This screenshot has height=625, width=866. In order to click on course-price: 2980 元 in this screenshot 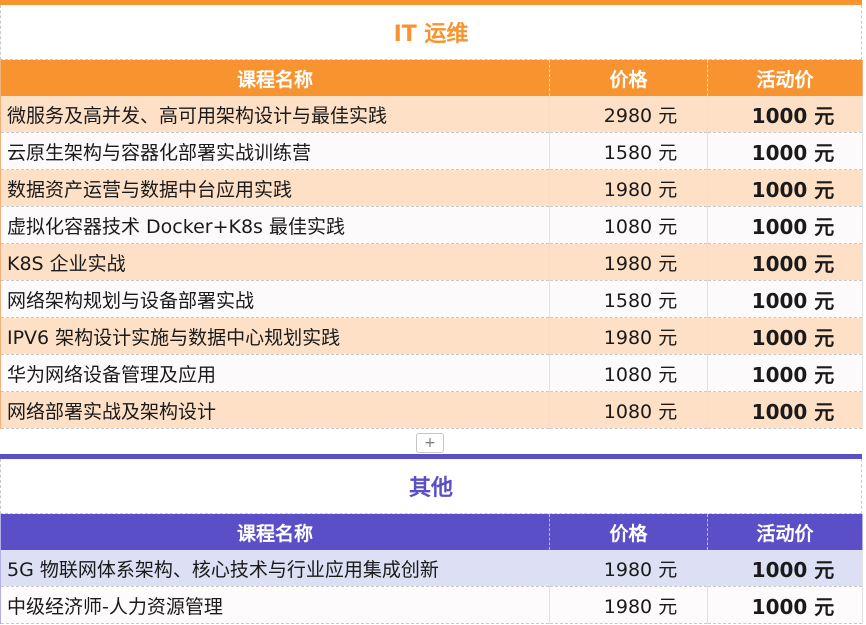, I will do `click(628, 114)`.